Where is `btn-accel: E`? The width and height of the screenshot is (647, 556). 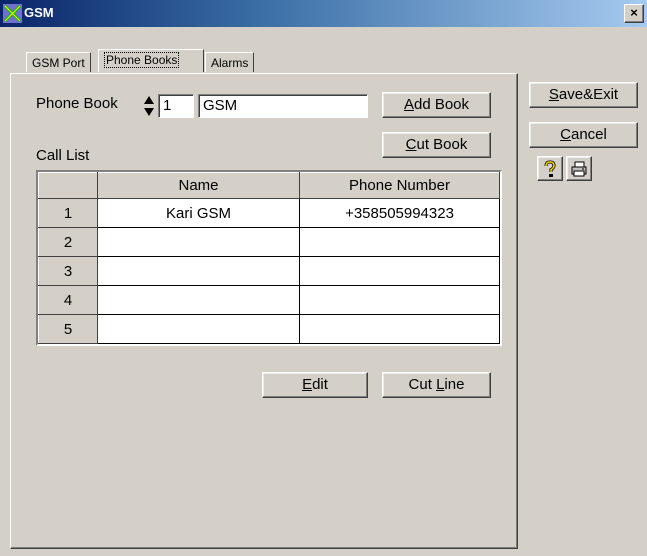 btn-accel: E is located at coordinates (307, 384).